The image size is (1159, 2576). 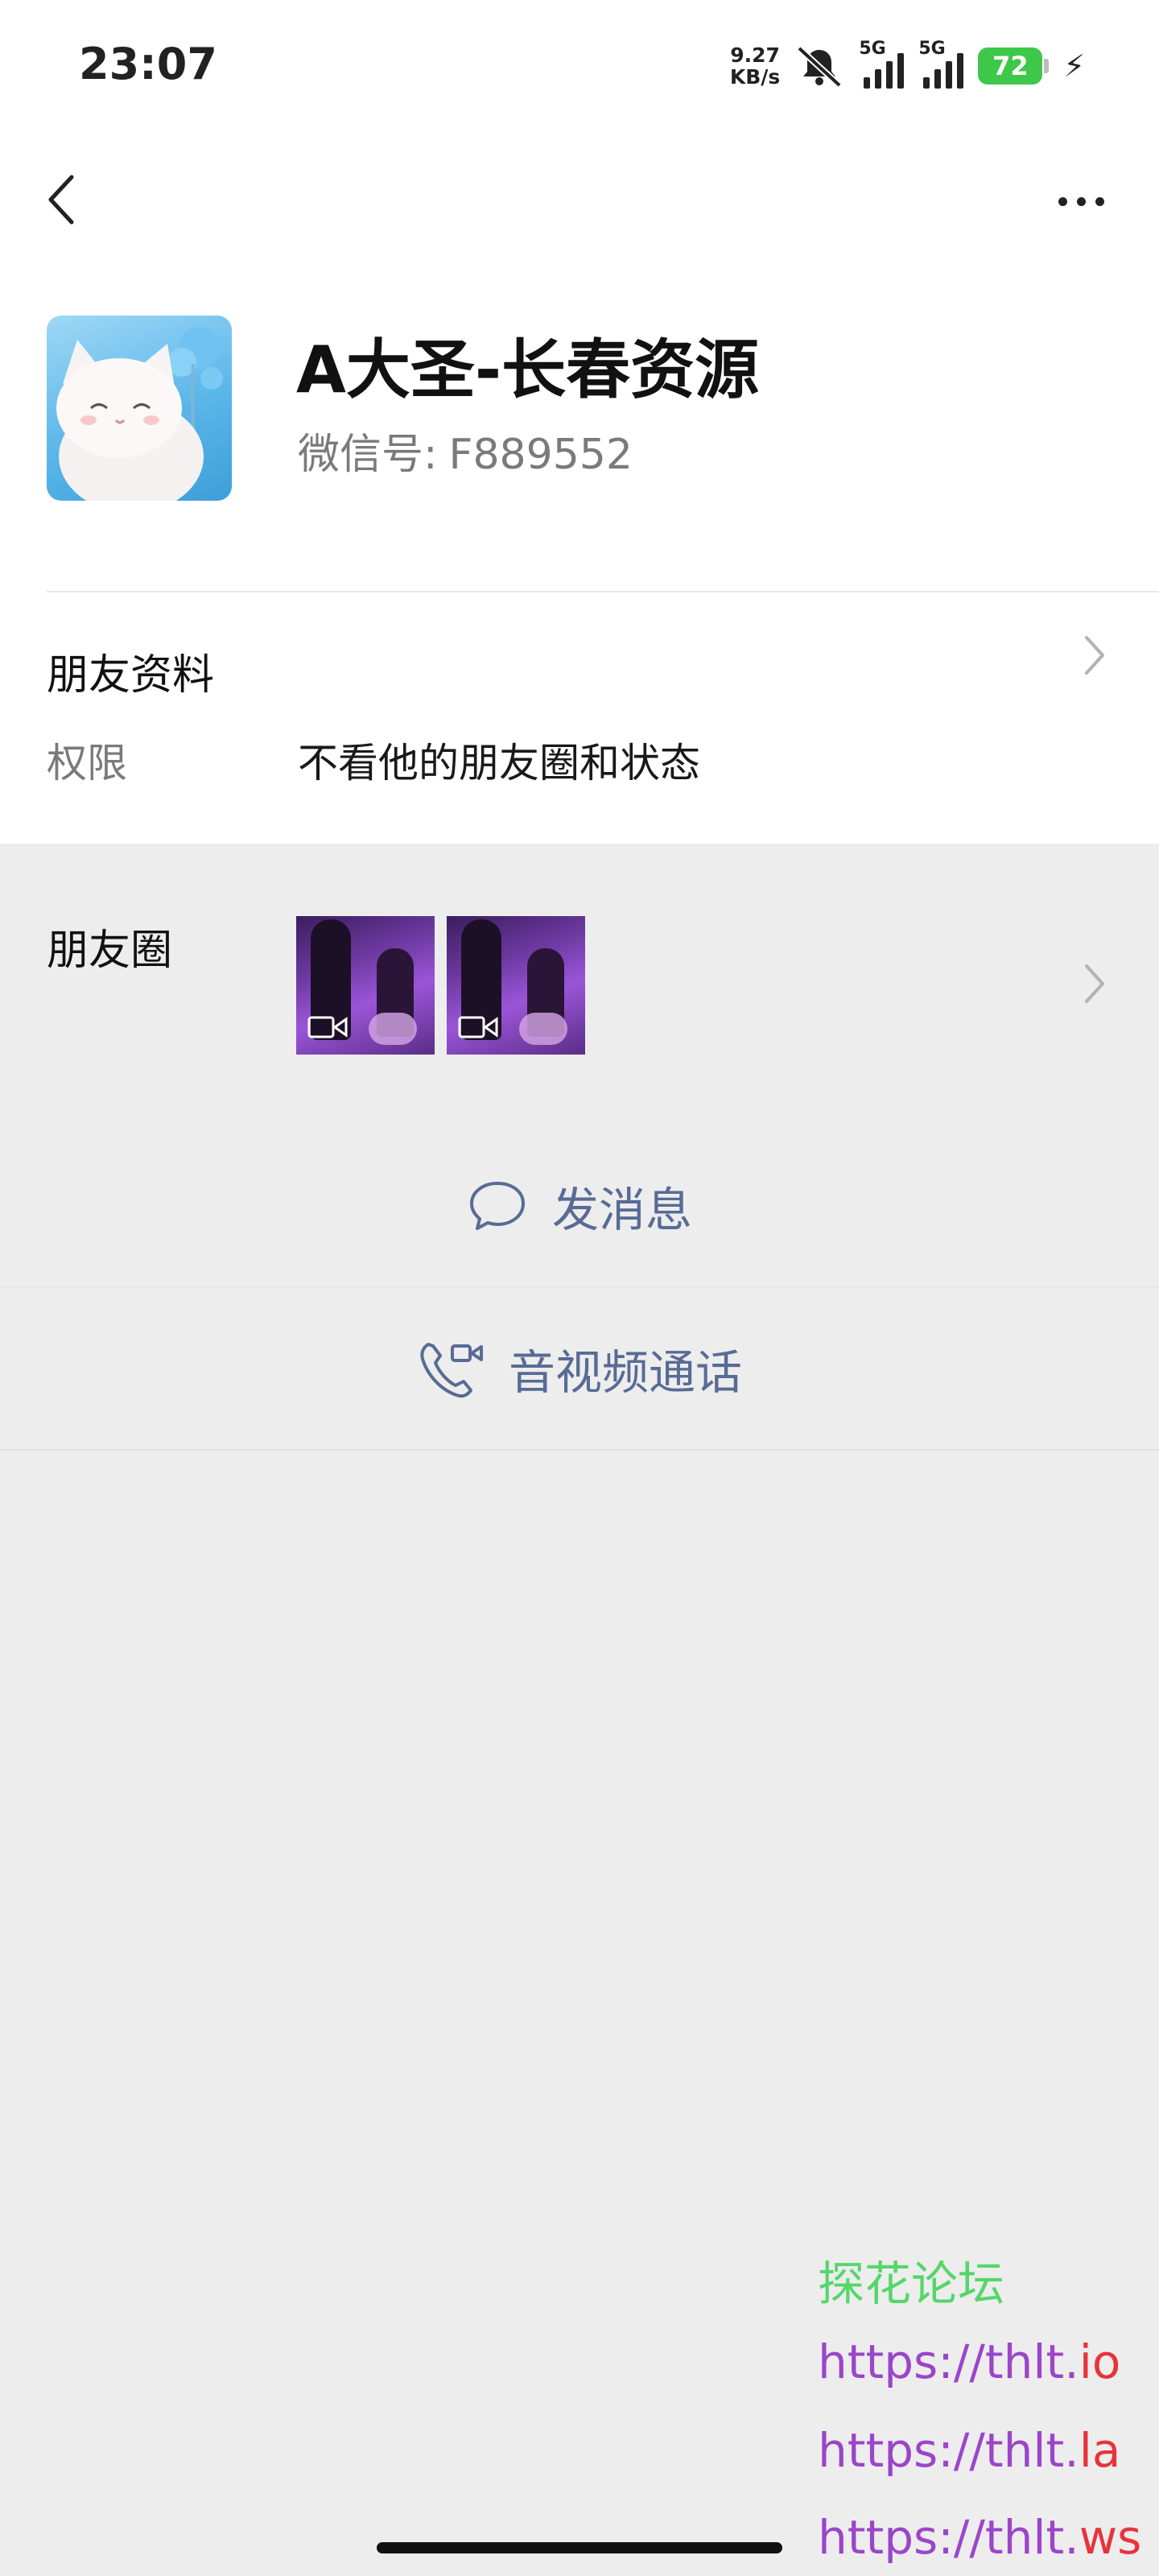 What do you see at coordinates (911, 2283) in the screenshot?
I see `watermark-title: 探花论坛` at bounding box center [911, 2283].